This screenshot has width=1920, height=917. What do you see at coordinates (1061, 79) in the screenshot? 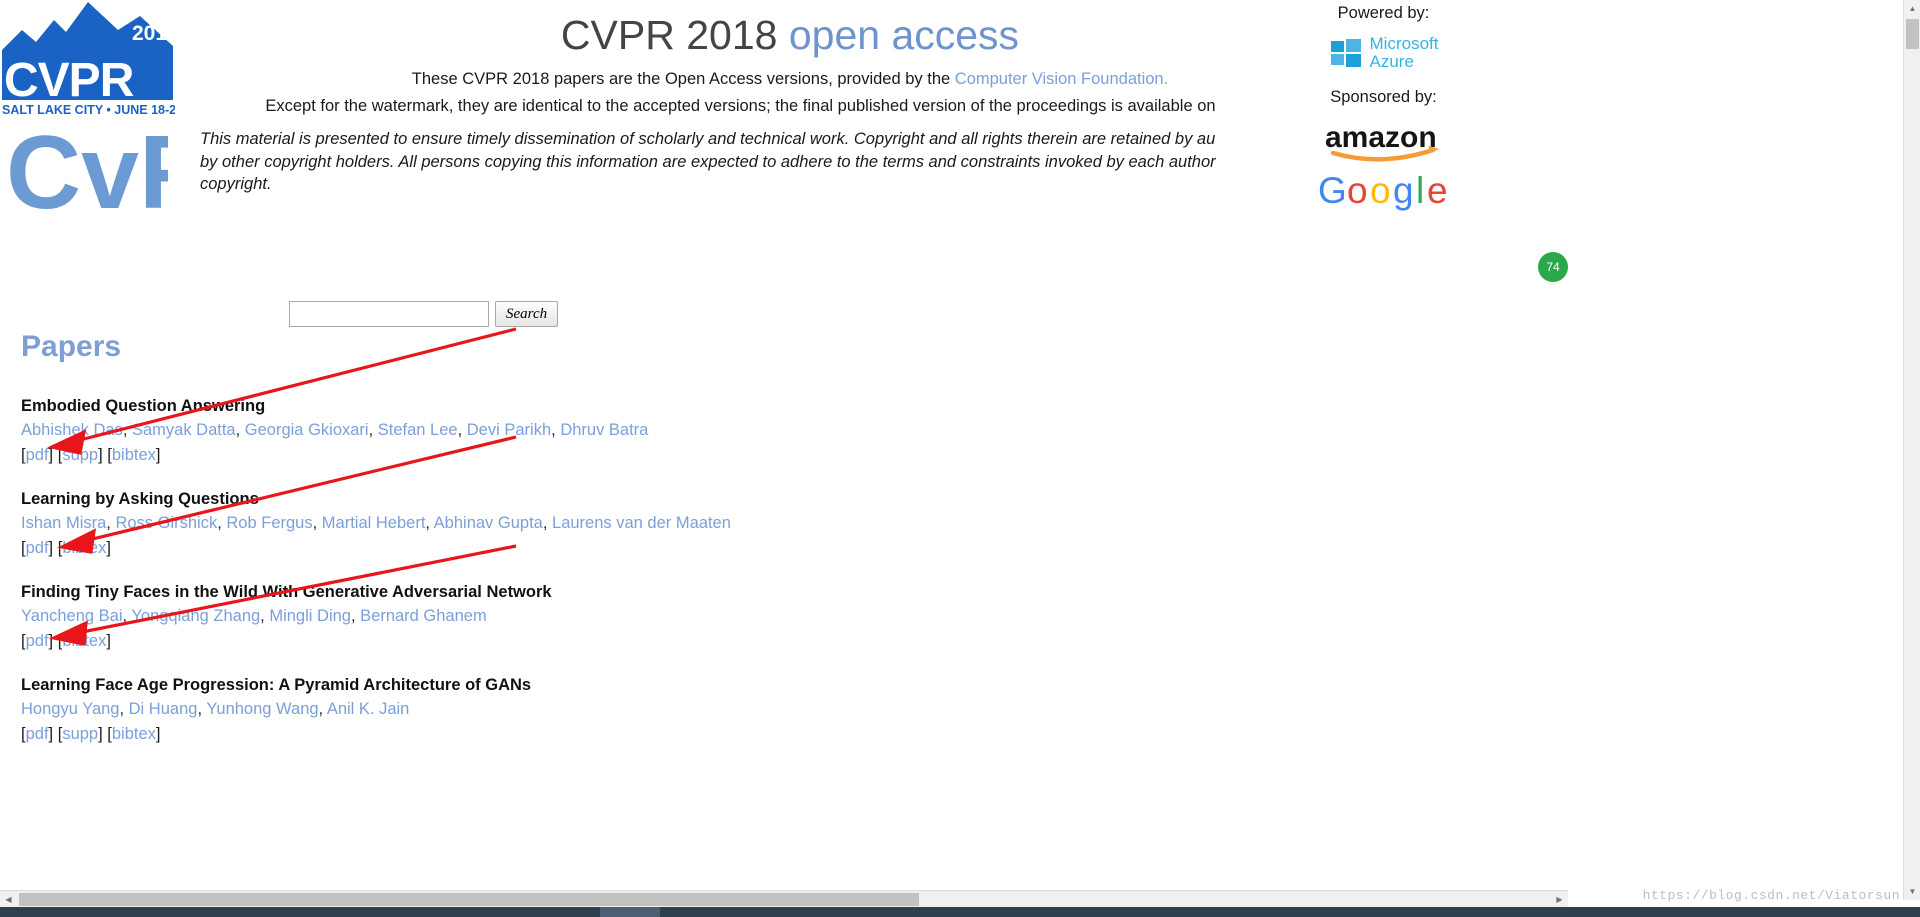
I see `cvf-link: Computer Vision Foundation.` at bounding box center [1061, 79].